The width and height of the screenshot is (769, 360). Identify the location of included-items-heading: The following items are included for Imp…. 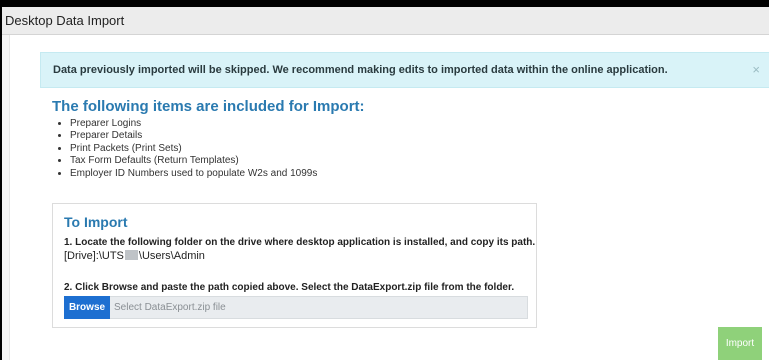
(208, 106).